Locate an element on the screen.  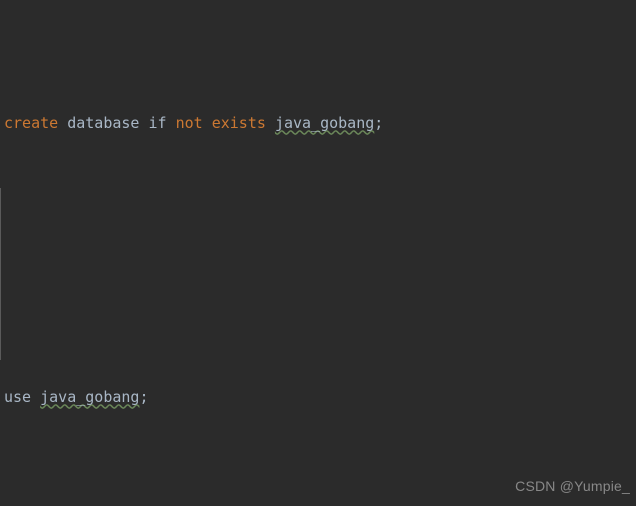
keyword-create: create is located at coordinates (31, 122).